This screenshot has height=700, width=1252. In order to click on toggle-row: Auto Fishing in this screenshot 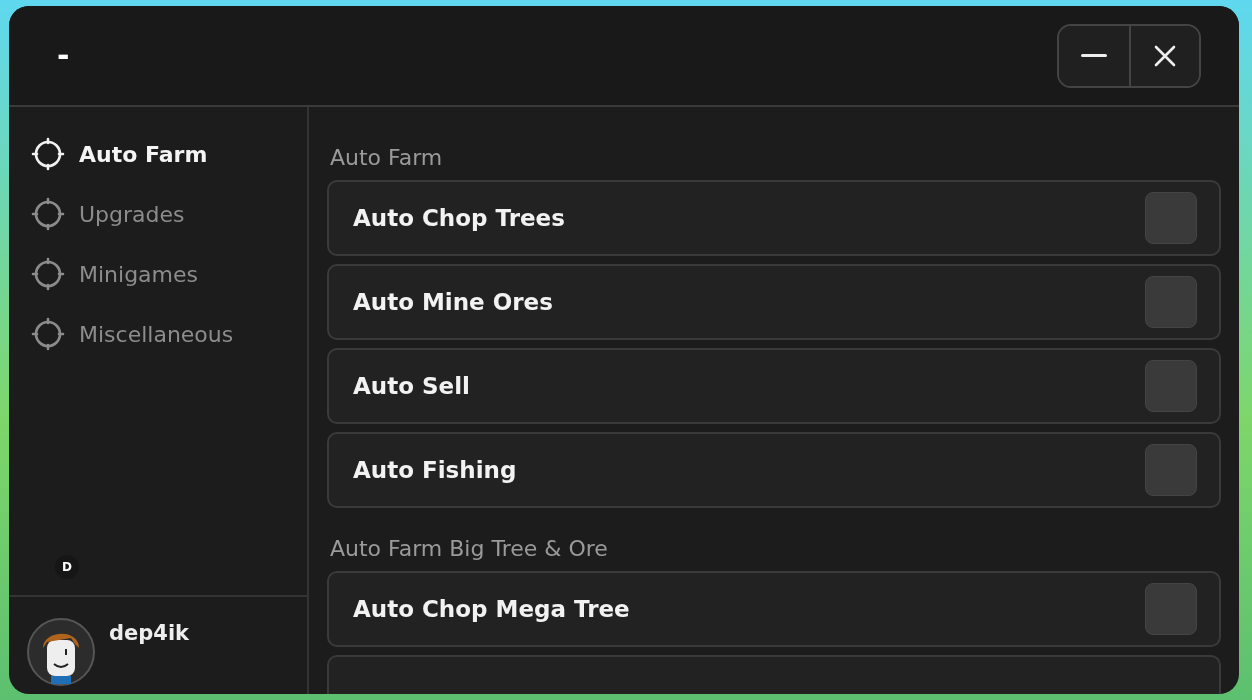, I will do `click(774, 470)`.